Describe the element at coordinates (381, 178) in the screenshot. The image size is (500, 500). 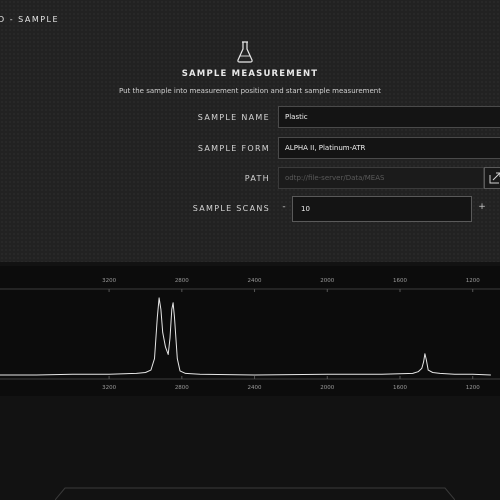
I see `path-field: odtp://file-server/Data/MEAS` at that location.